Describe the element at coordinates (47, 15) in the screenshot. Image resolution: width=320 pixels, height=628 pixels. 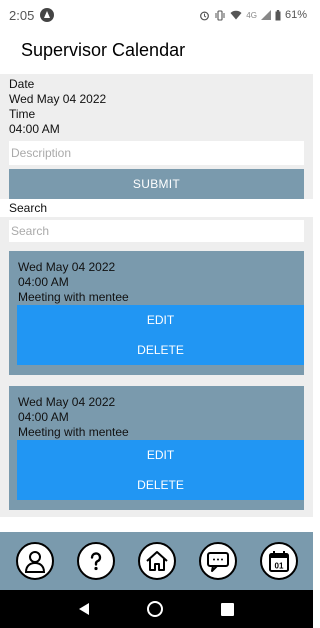
I see `alert-icon` at that location.